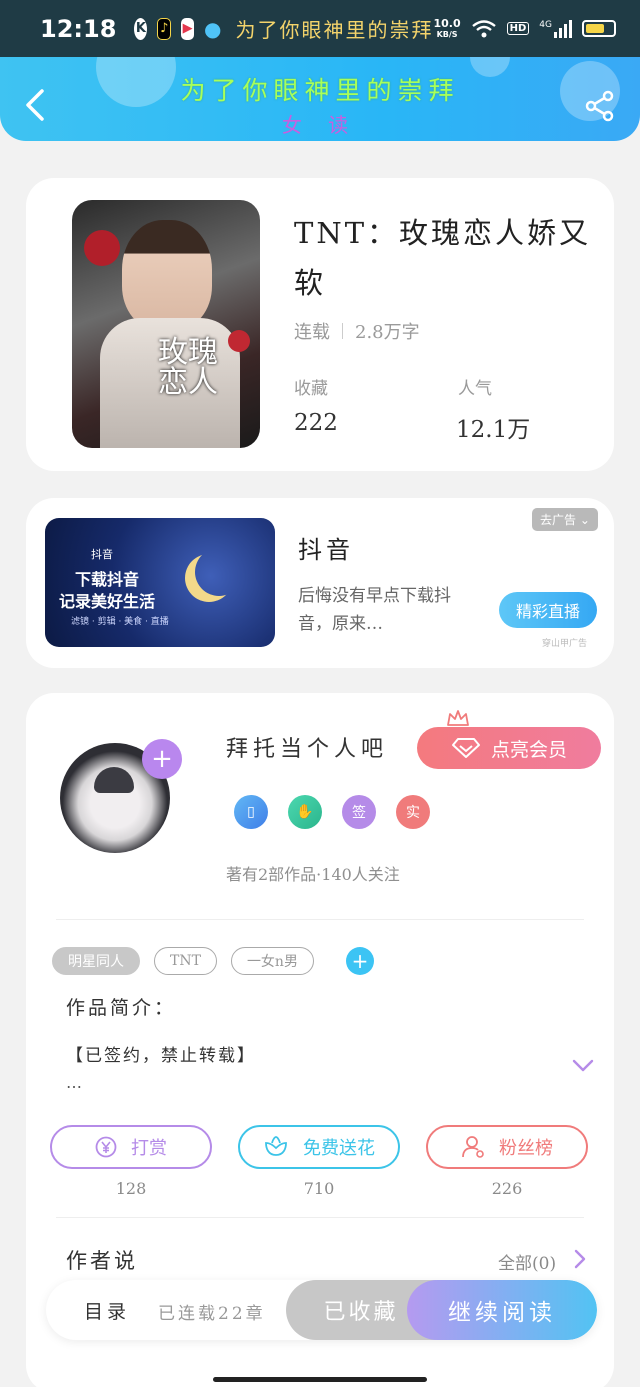 This screenshot has width=640, height=1387. I want to click on follow-author-button: +, so click(162, 759).